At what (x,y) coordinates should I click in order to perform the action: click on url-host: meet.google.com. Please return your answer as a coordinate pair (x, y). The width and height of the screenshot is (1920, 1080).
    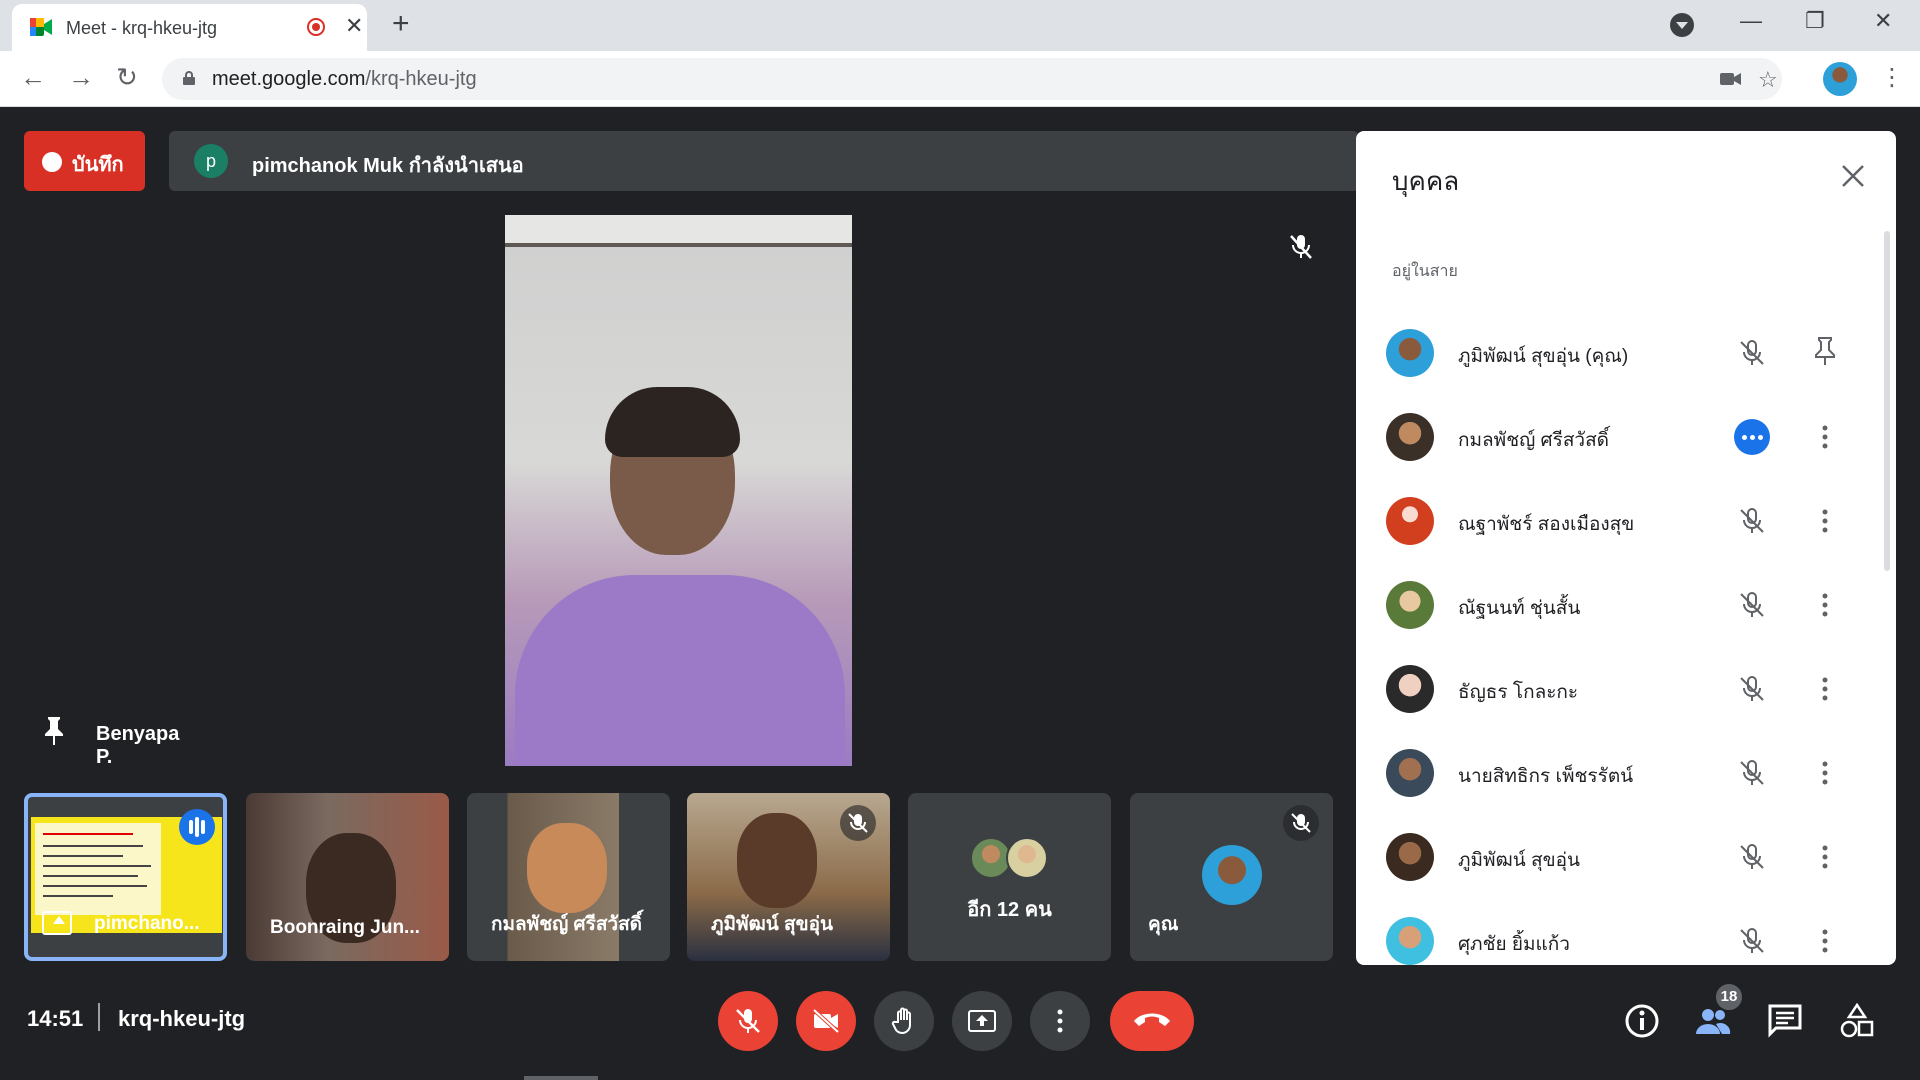
    Looking at the image, I should click on (289, 79).